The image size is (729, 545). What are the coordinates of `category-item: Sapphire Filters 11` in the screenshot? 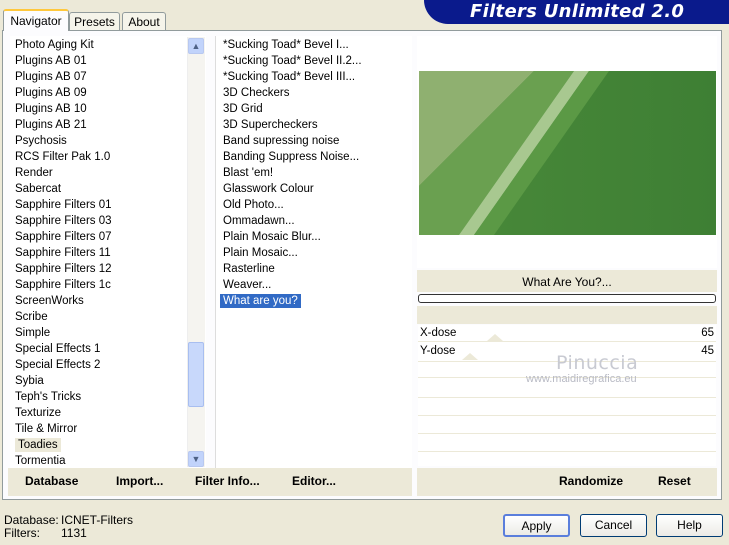 It's located at (108, 253).